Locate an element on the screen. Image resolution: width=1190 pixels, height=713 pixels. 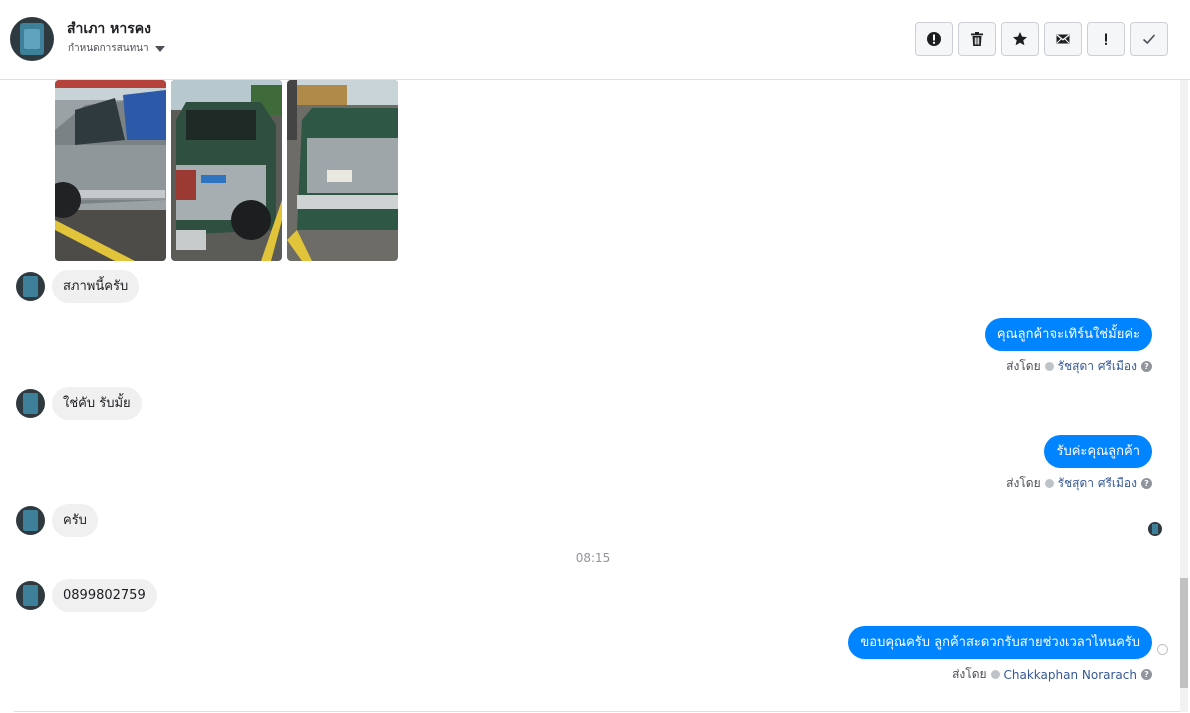
incoming-message: ใช่คับ รับมั้ย is located at coordinates (79, 403).